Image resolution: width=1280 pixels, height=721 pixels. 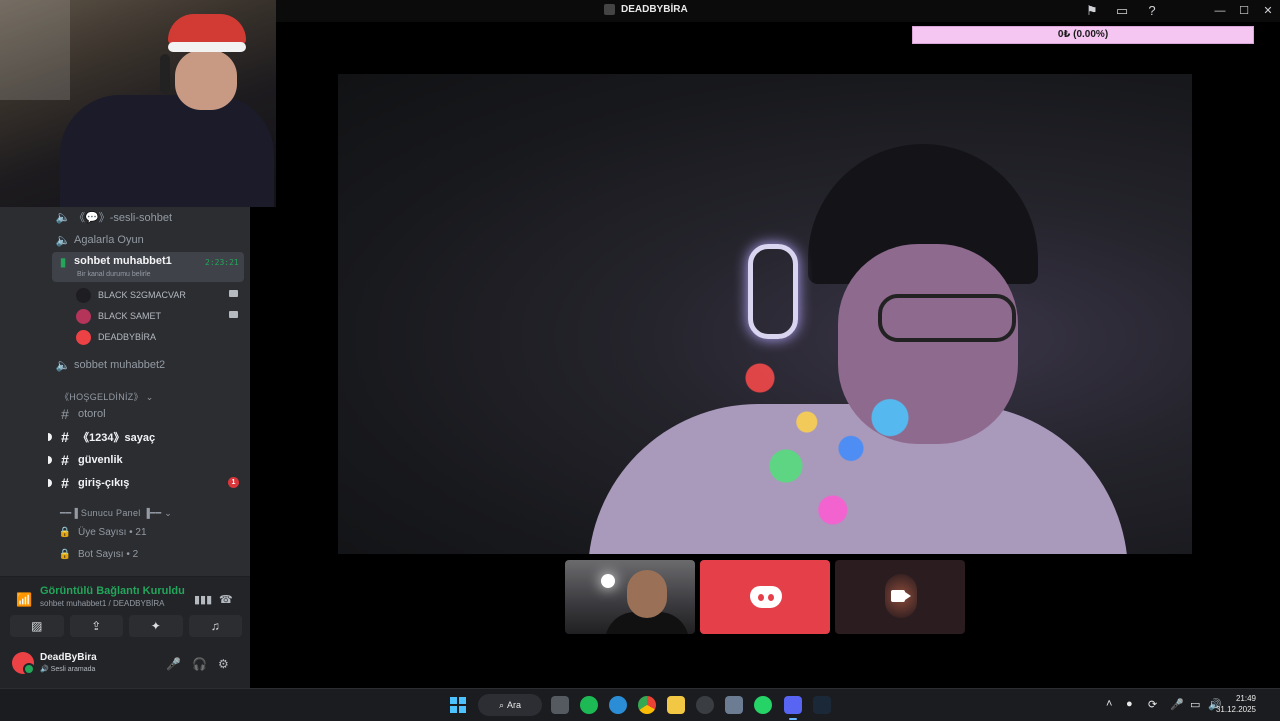 What do you see at coordinates (1195, 704) in the screenshot?
I see `network-icon: ▭` at bounding box center [1195, 704].